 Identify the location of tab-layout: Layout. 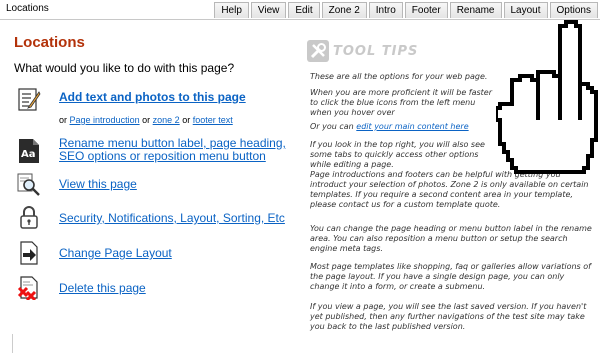
(525, 10).